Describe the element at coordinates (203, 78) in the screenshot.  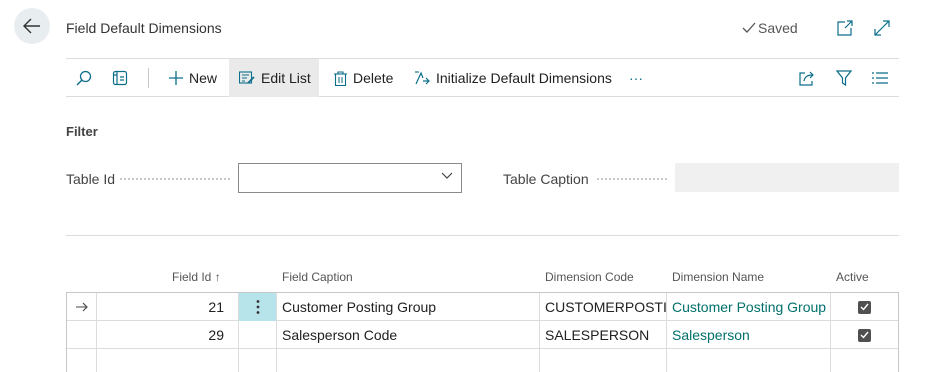
I see `new-label: New` at that location.